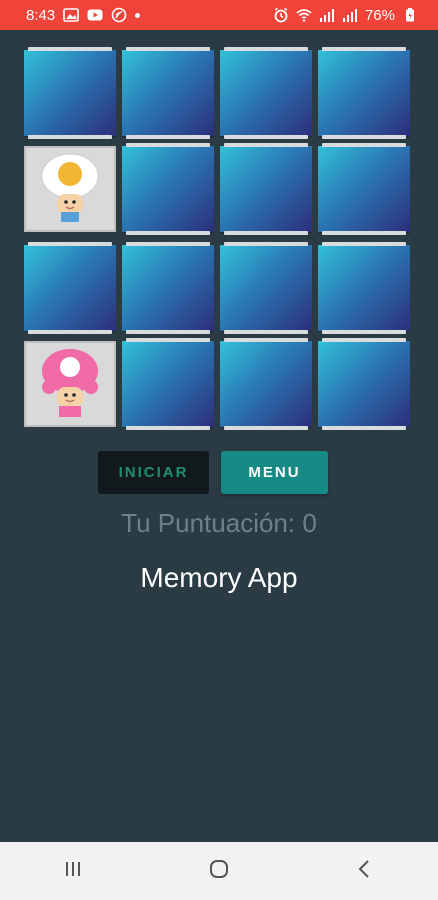  What do you see at coordinates (274, 472) in the screenshot?
I see `menu-button: MENU` at bounding box center [274, 472].